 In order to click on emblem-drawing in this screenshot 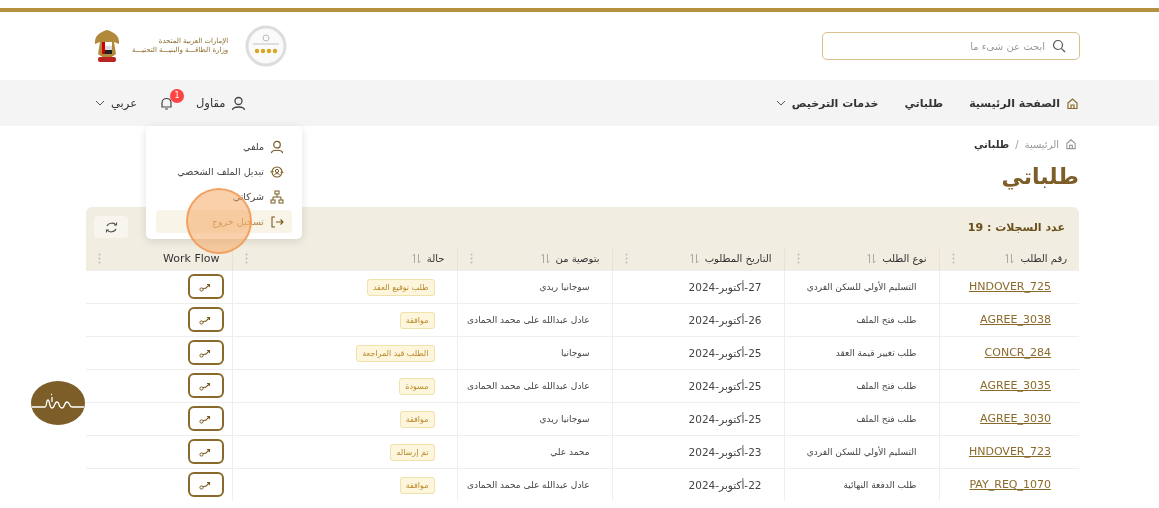, I will do `click(107, 46)`.